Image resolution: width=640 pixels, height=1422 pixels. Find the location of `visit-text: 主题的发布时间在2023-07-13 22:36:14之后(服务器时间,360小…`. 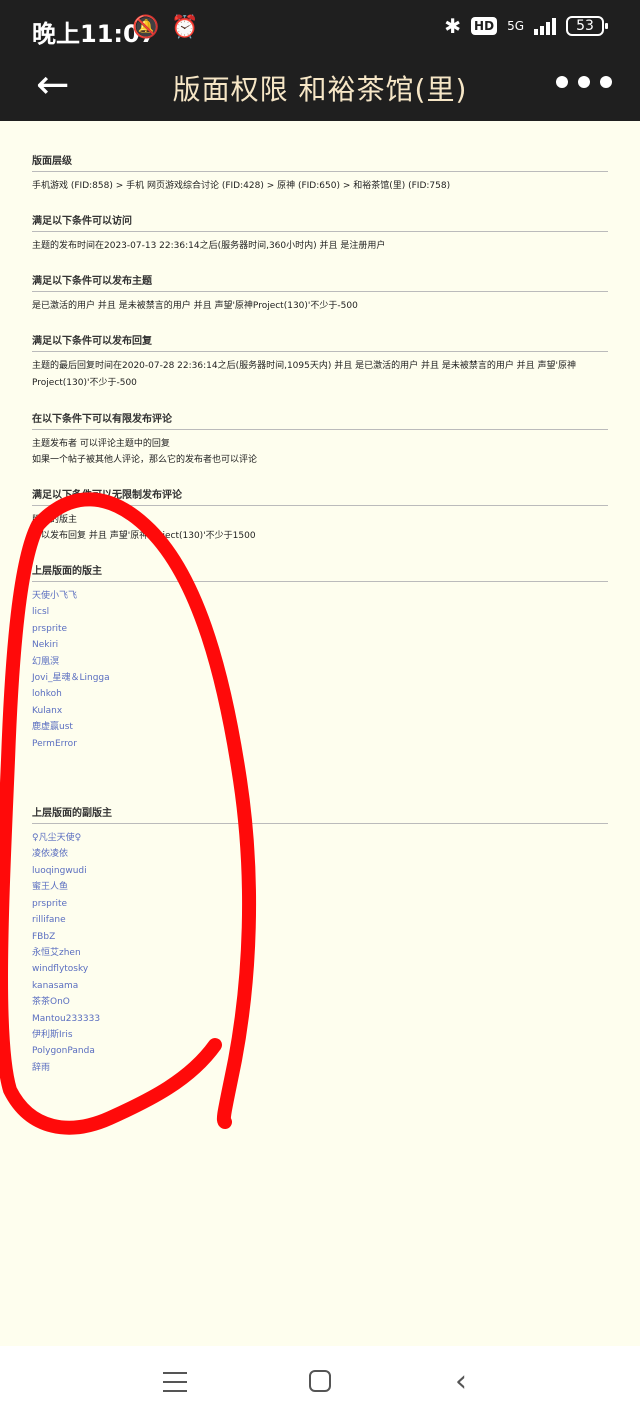

visit-text: 主题的发布时间在2023-07-13 22:36:14之后(服务器时间,360小… is located at coordinates (209, 246).